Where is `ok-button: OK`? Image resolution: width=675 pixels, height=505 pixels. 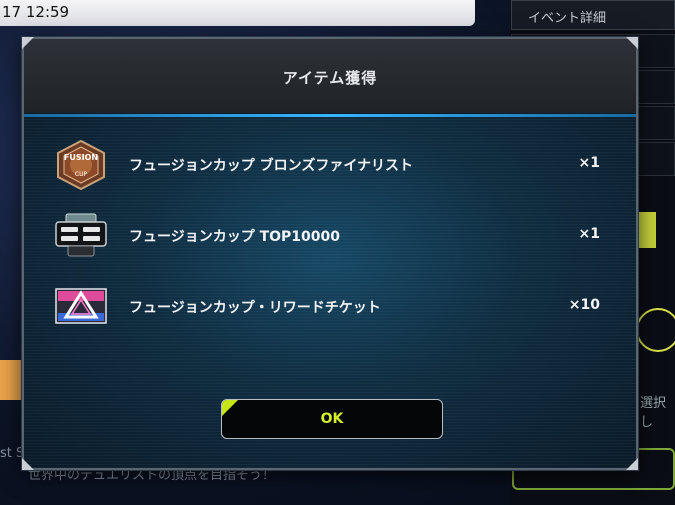 ok-button: OK is located at coordinates (332, 419).